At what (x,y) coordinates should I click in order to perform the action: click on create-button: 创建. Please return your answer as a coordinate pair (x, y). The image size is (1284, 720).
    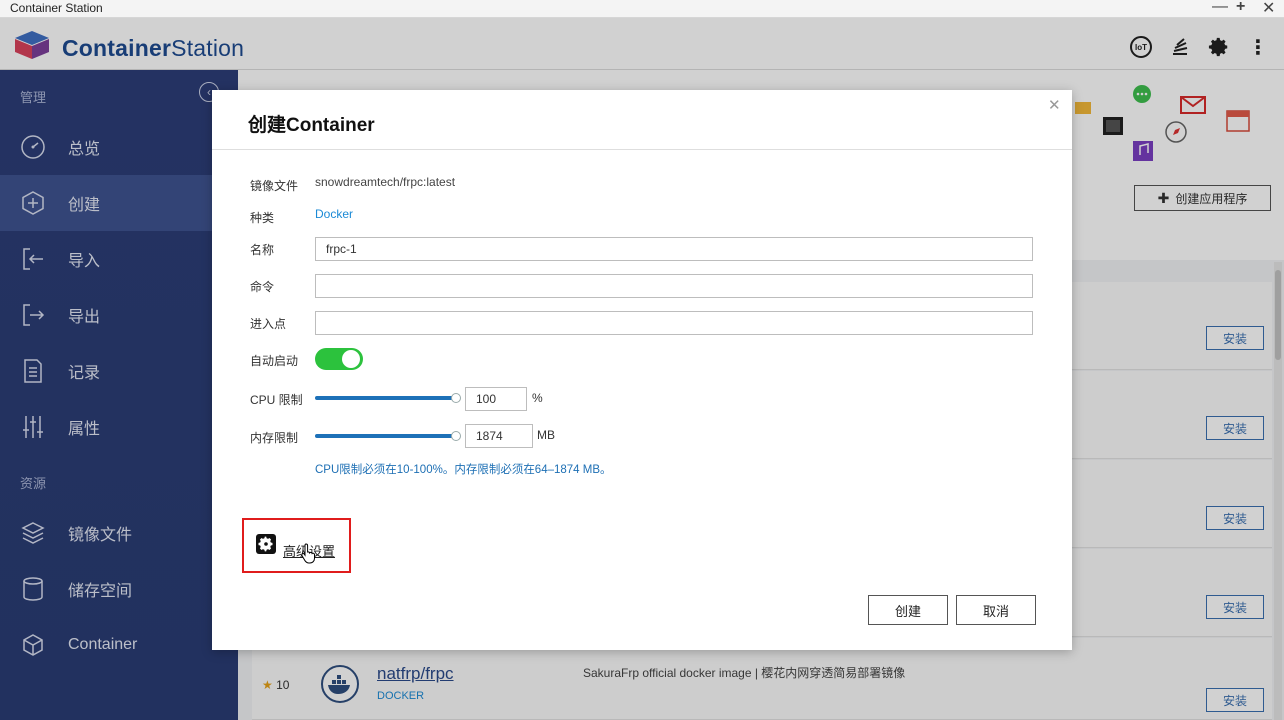
    Looking at the image, I should click on (908, 610).